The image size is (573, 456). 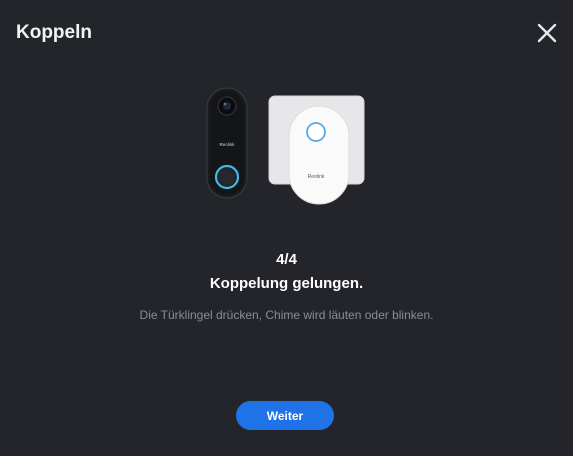 What do you see at coordinates (547, 33) in the screenshot?
I see `close-icon` at bounding box center [547, 33].